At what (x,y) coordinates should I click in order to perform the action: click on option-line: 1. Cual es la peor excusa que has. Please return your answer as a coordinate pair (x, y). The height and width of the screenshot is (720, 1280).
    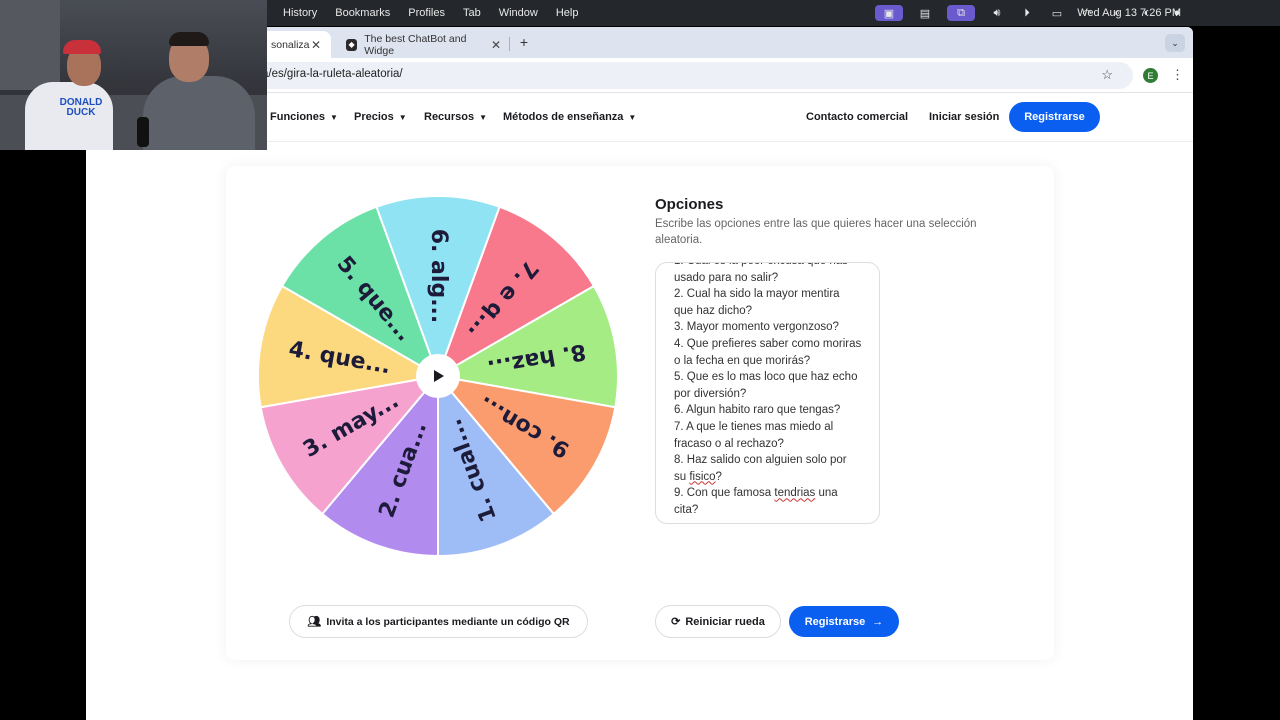
    Looking at the image, I should click on (774, 266).